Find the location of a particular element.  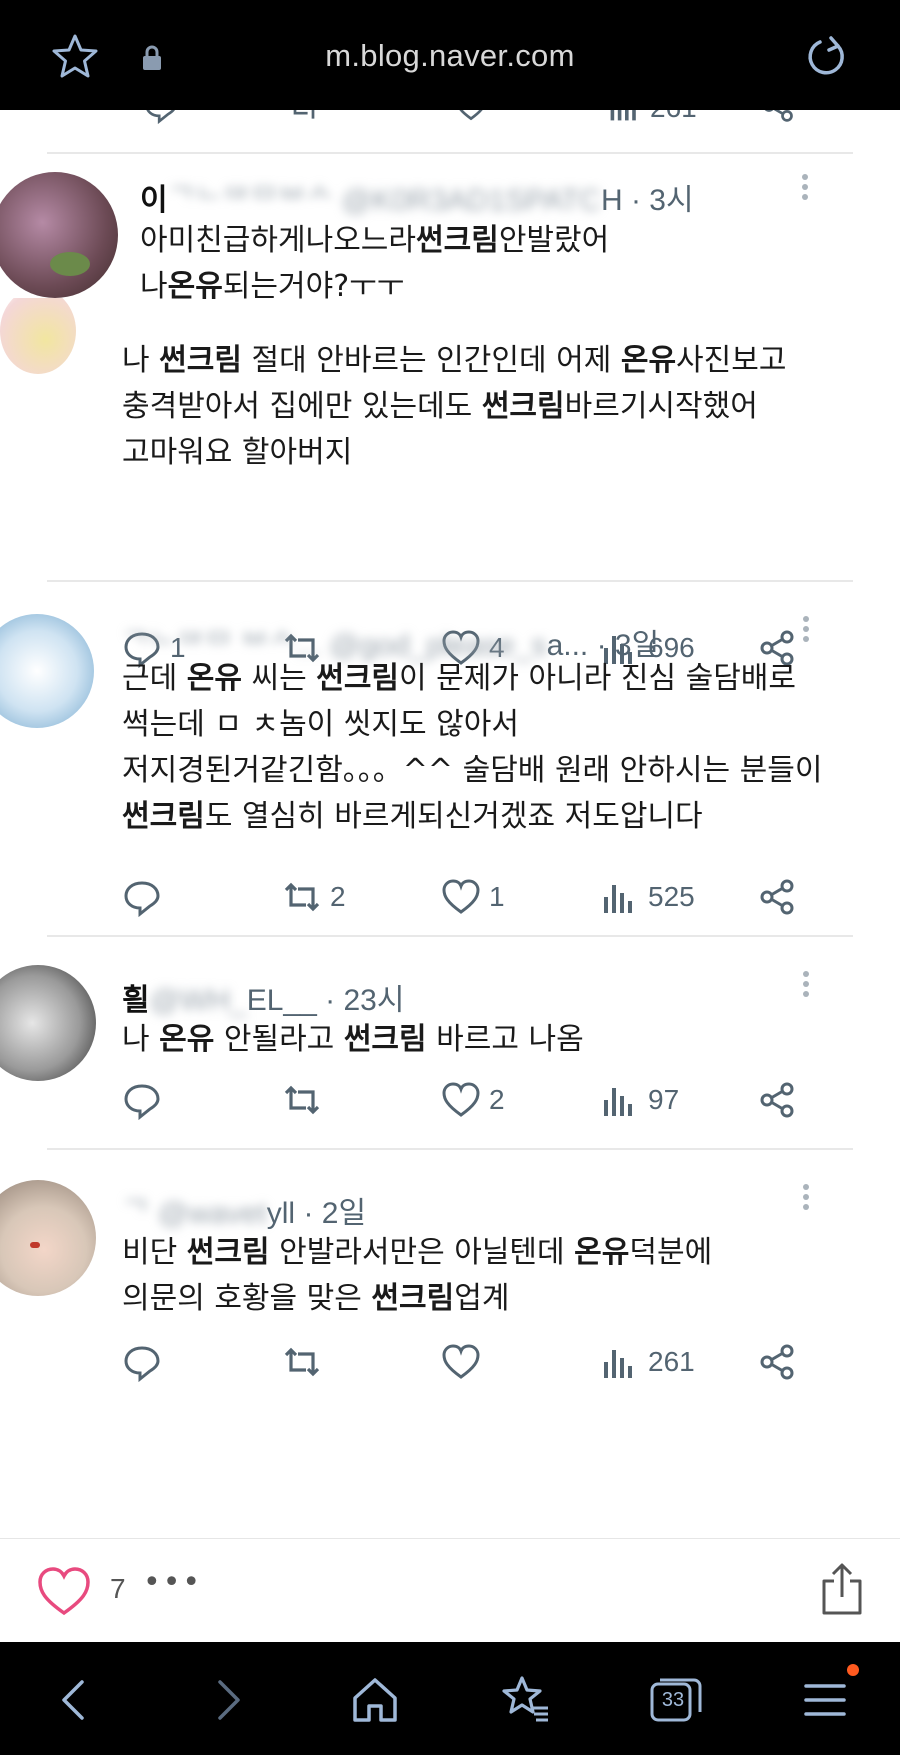

post-text-line: 나 썬크림 절대 안바르는 인간인데 어제 온유사진보고 is located at coordinates (482, 361).